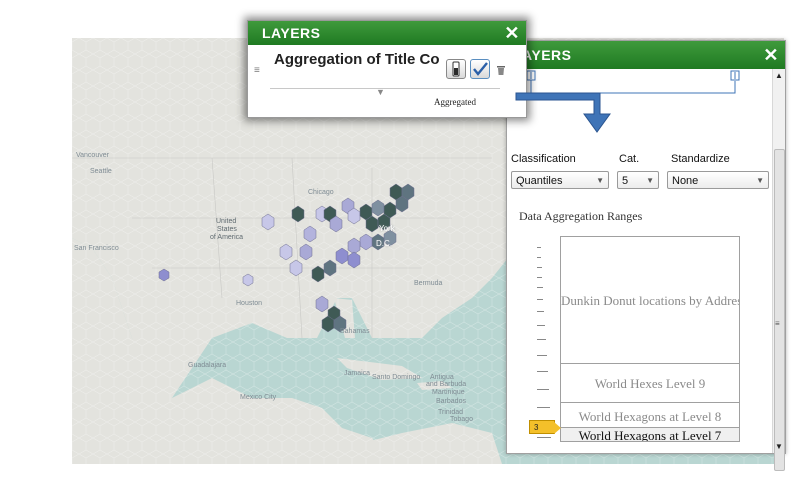 Image resolution: width=793 pixels, height=480 pixels. Describe the element at coordinates (539, 181) in the screenshot. I see `classification-value: Quantiles` at that location.